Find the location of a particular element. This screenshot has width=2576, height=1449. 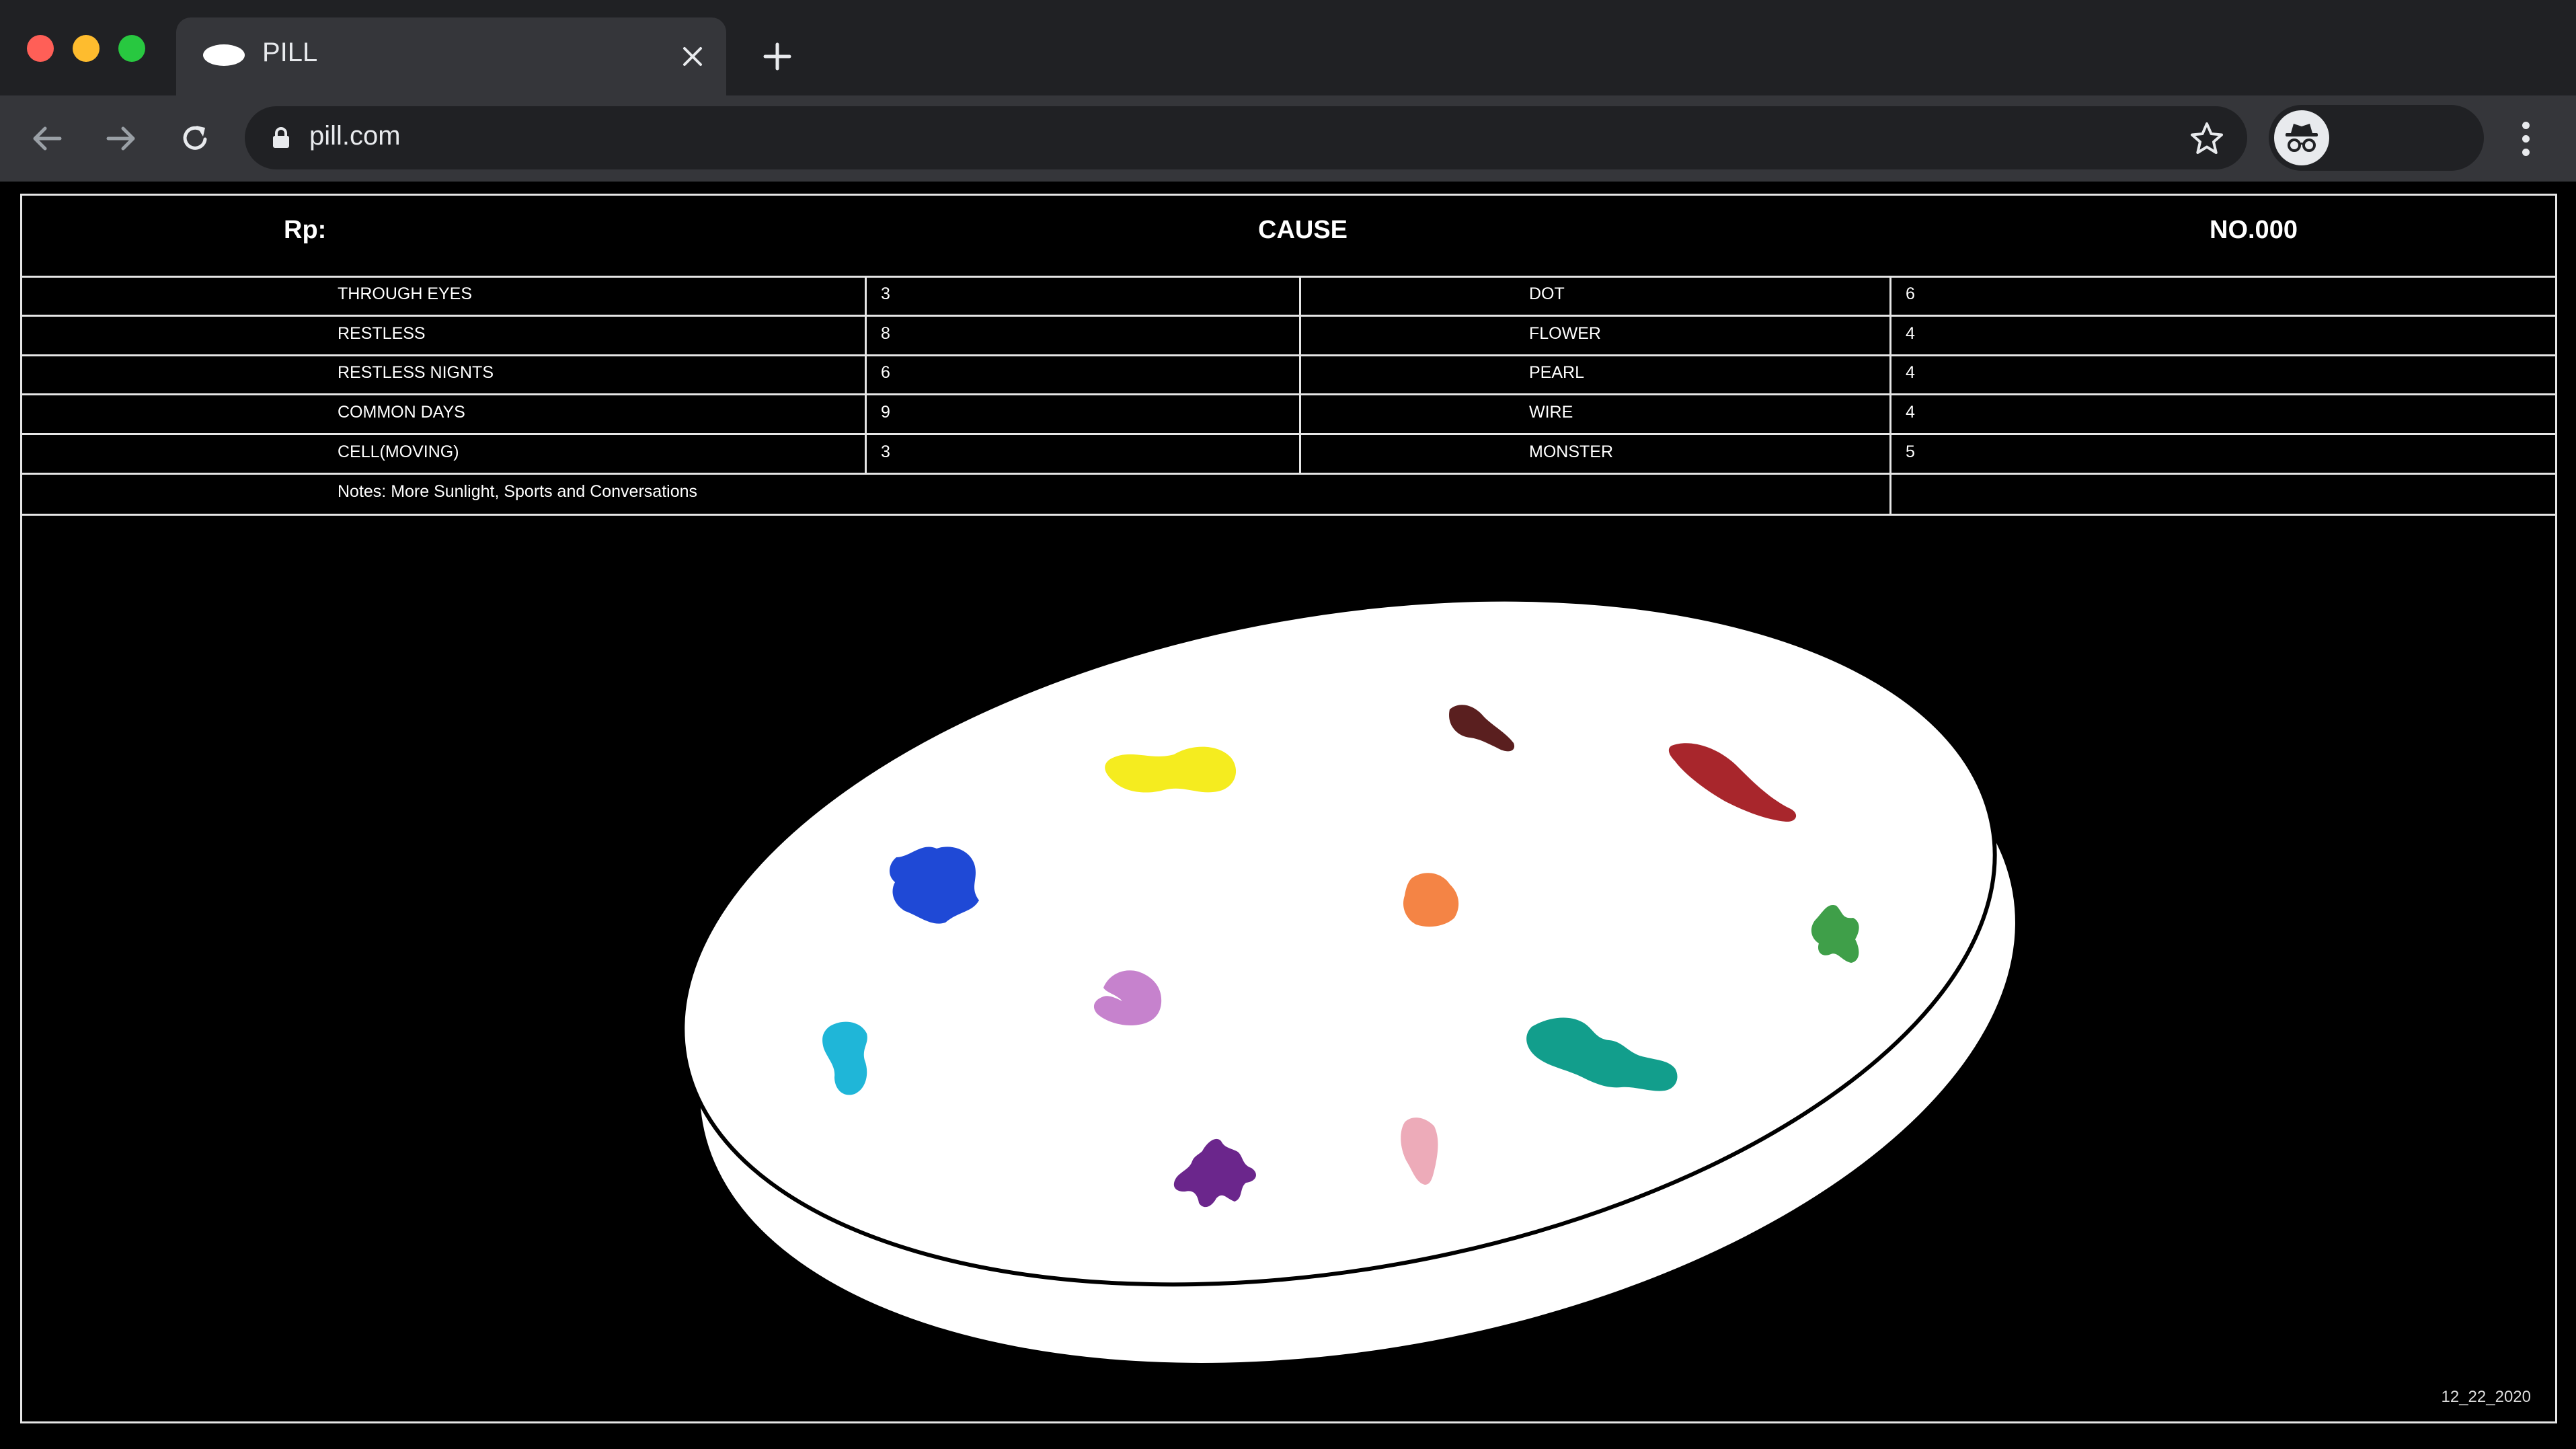

shape-cell: PEARL is located at coordinates (1557, 372).